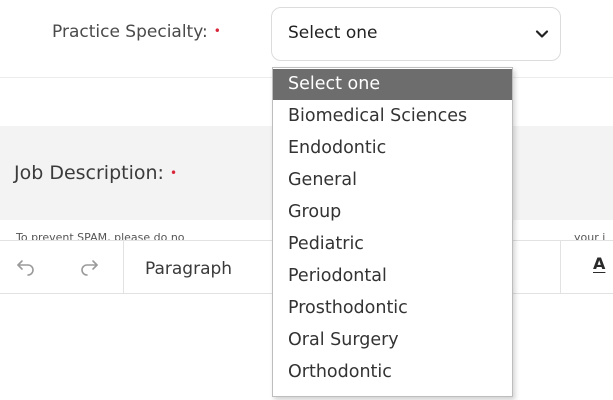 The width and height of the screenshot is (613, 400). I want to click on dropdown-option-select-one: Select one, so click(392, 84).